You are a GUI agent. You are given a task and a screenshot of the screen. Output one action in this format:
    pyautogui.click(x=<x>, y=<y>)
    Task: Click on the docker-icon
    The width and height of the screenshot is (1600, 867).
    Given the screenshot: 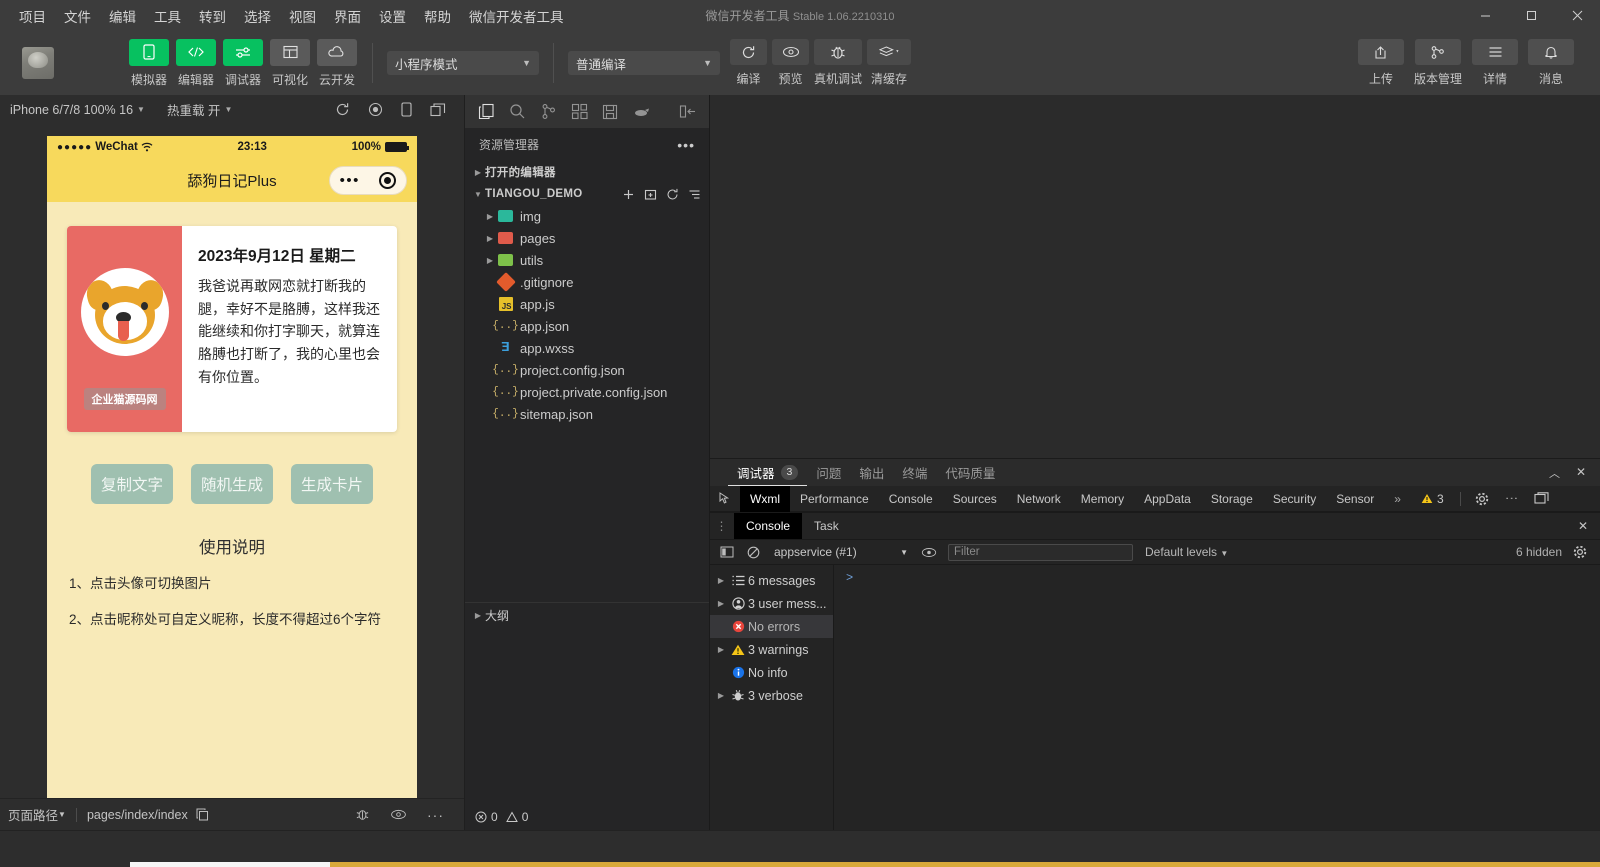 What is the action you would take?
    pyautogui.click(x=641, y=112)
    